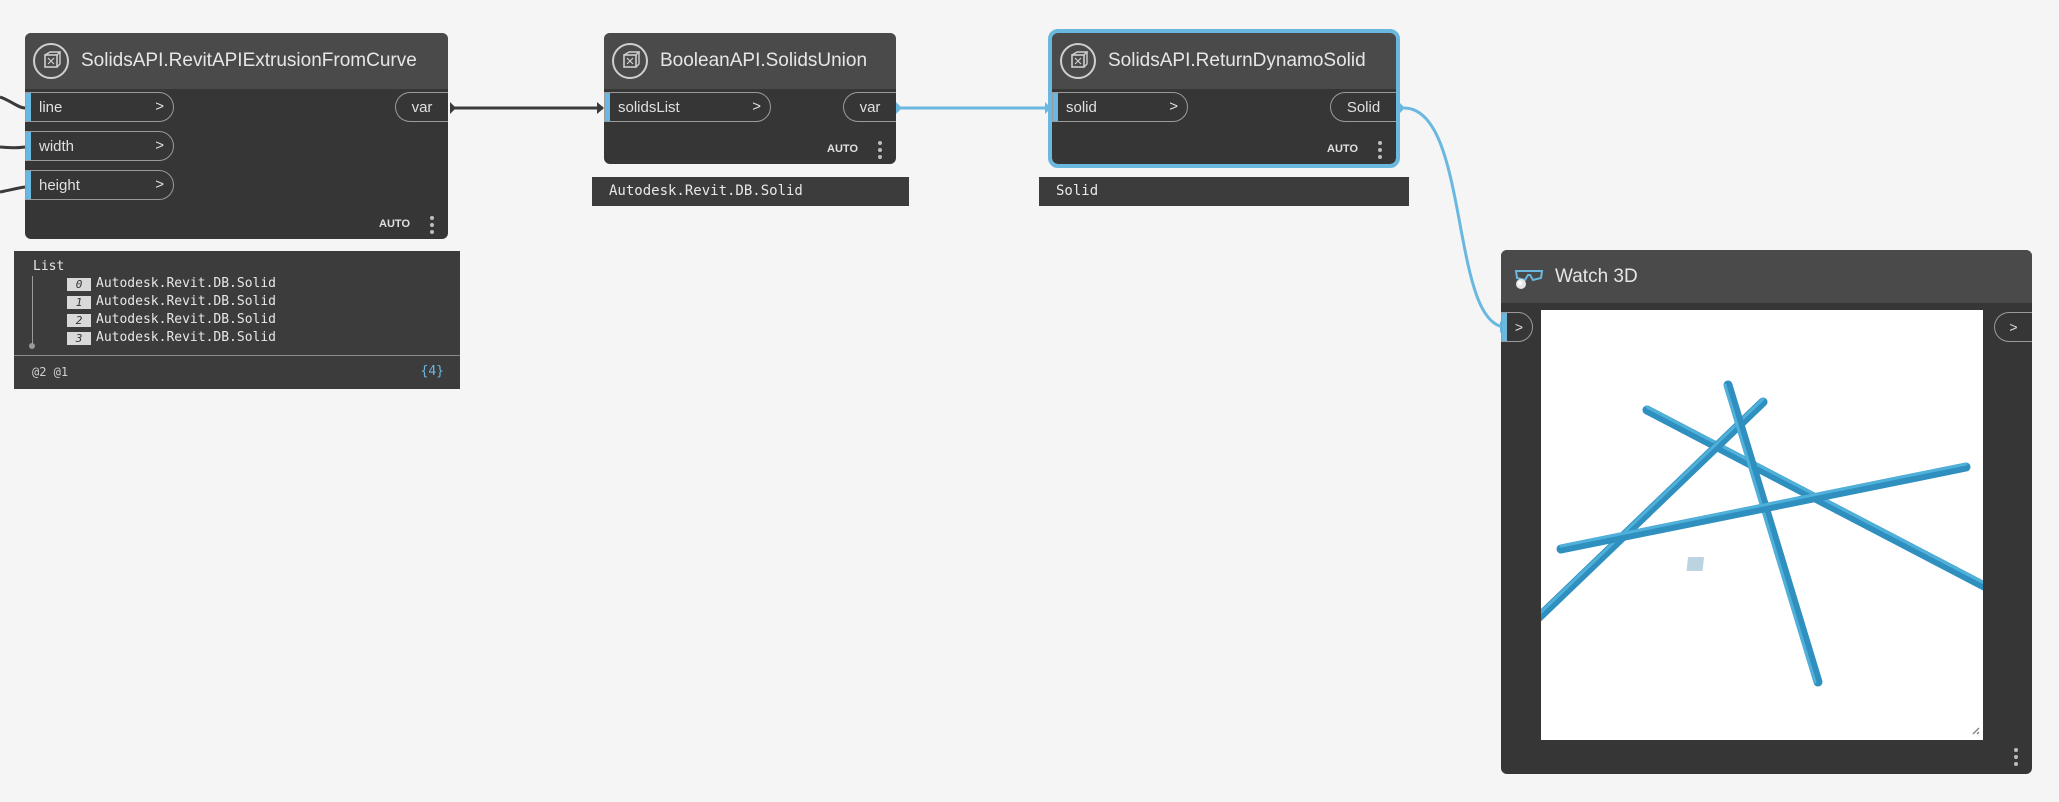 Image resolution: width=2059 pixels, height=802 pixels. What do you see at coordinates (1596, 276) in the screenshot?
I see `node-title: Watch 3D` at bounding box center [1596, 276].